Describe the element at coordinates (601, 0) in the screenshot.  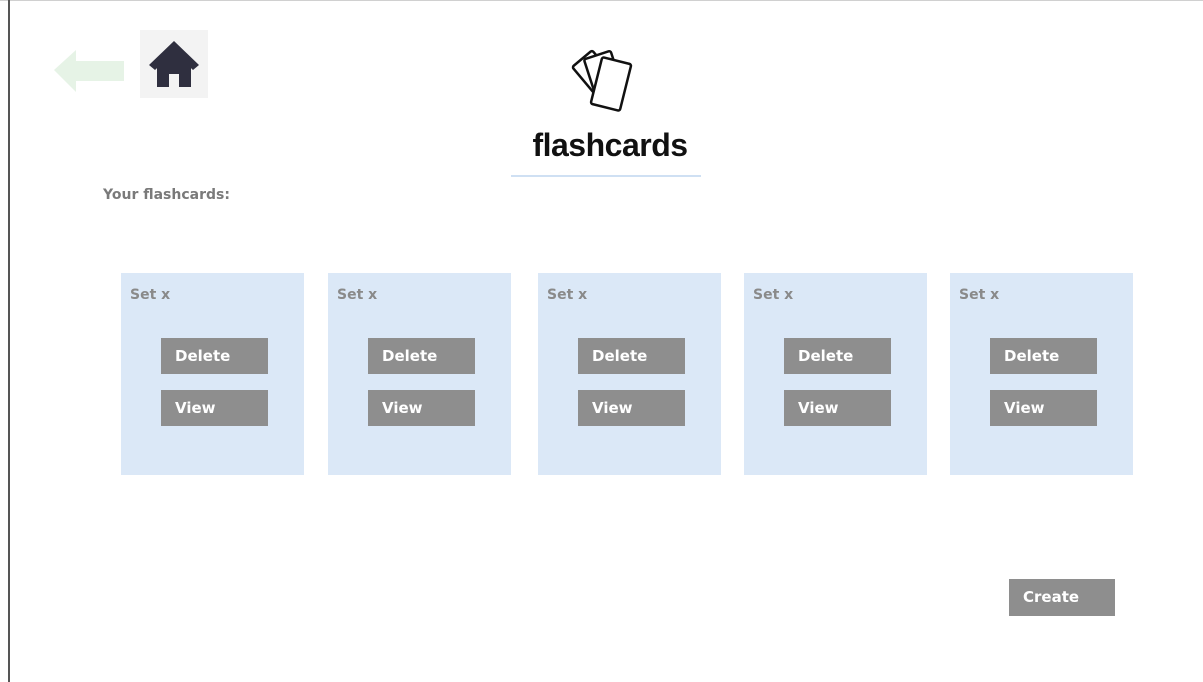
I see `top-border` at that location.